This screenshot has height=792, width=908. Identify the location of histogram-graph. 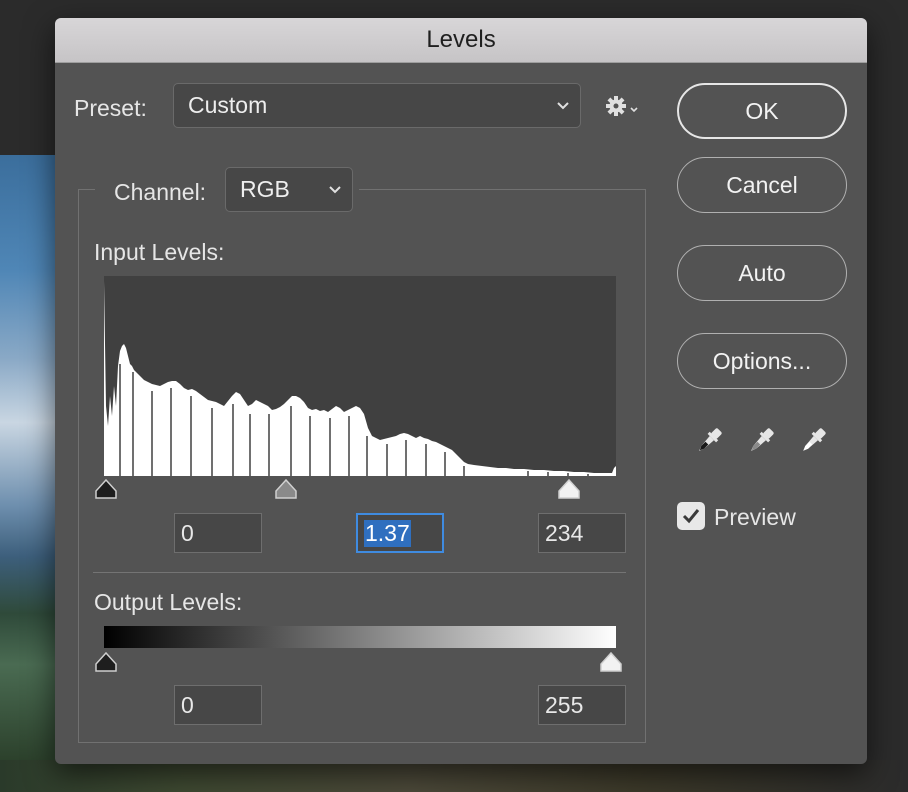
(360, 378).